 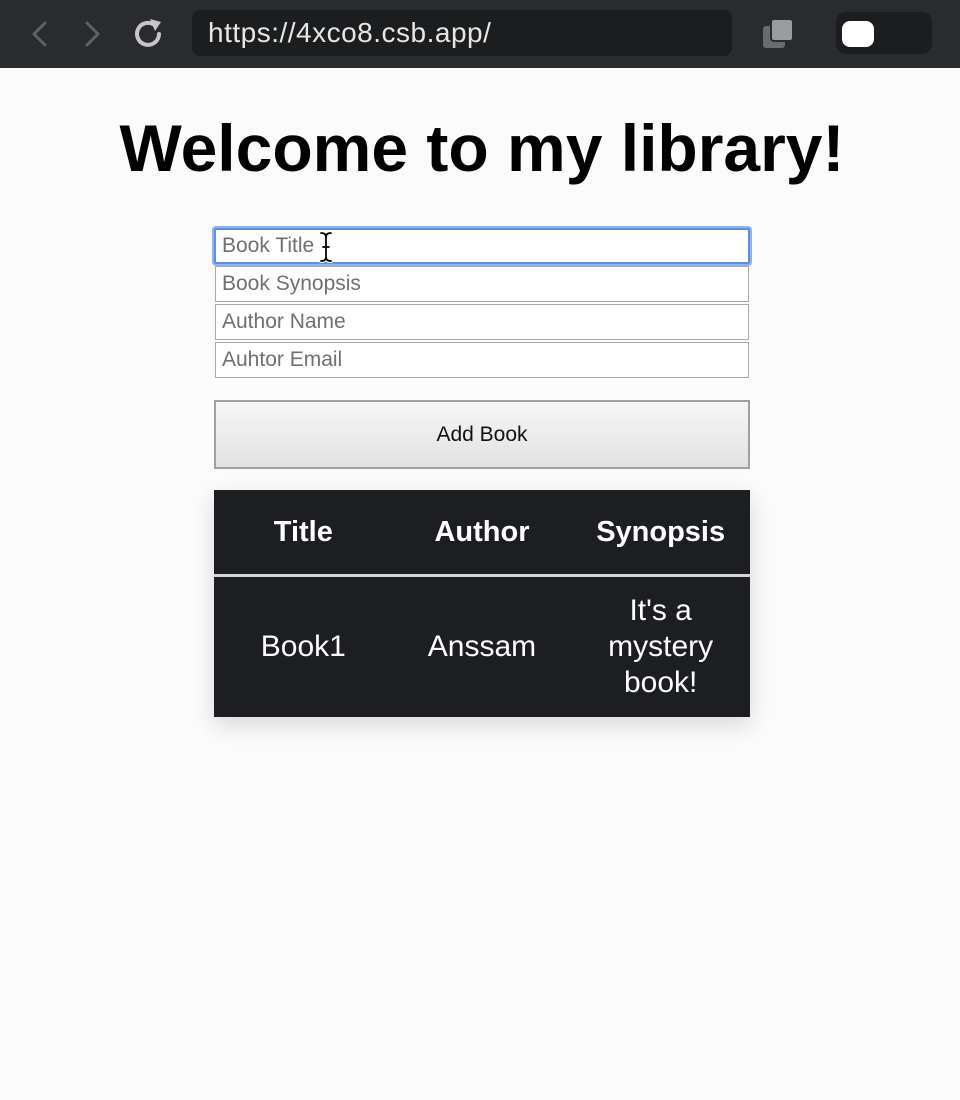 I want to click on table-header-row: Title Author Synopsis, so click(x=482, y=533).